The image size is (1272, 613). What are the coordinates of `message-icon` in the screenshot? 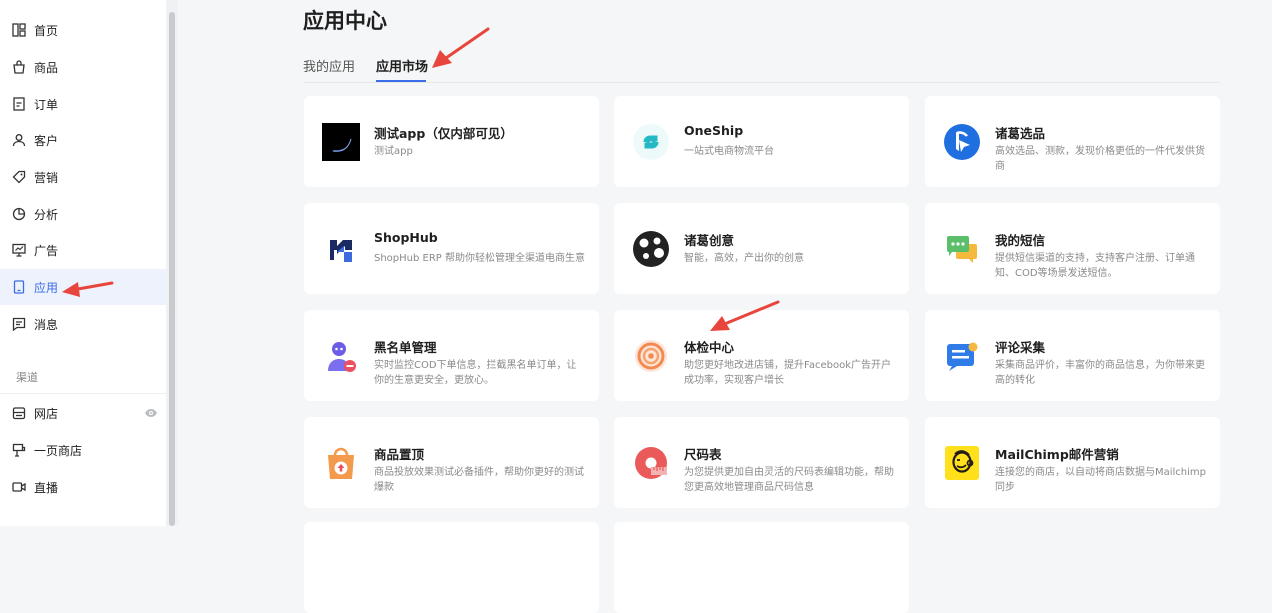 It's located at (19, 324).